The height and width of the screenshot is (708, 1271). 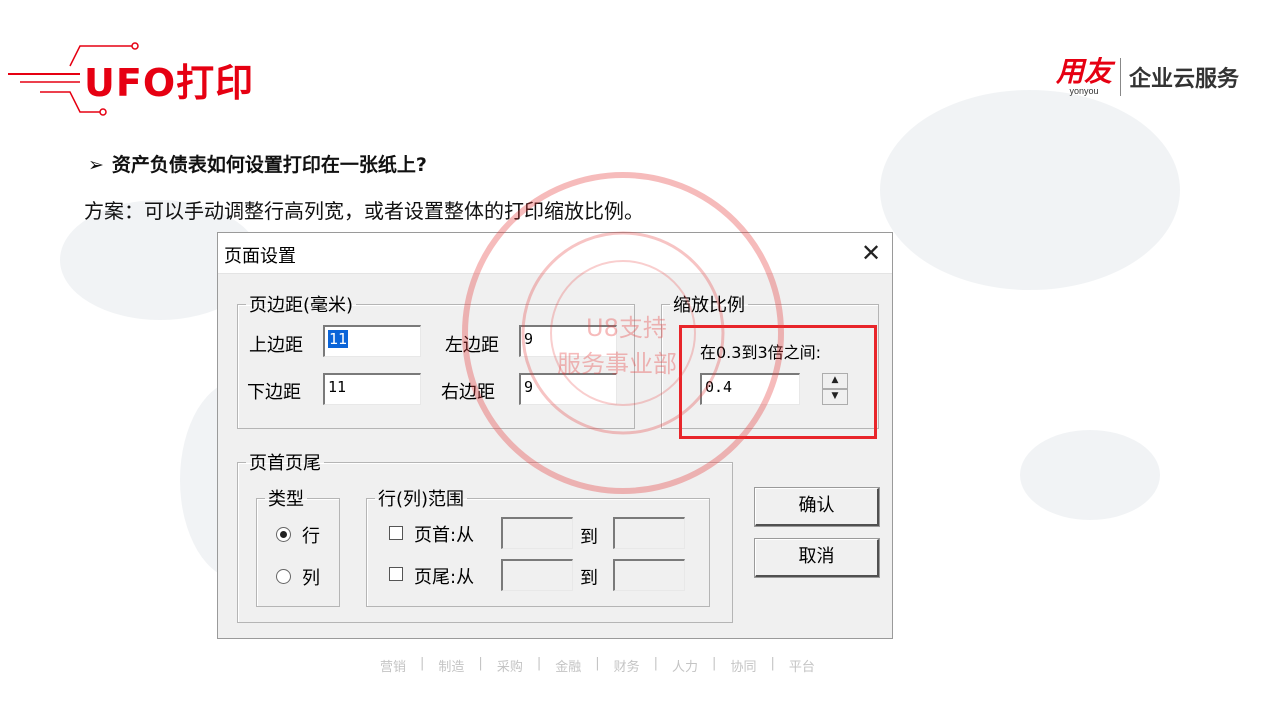 I want to click on stamp-line1: U8支持, so click(x=626, y=328).